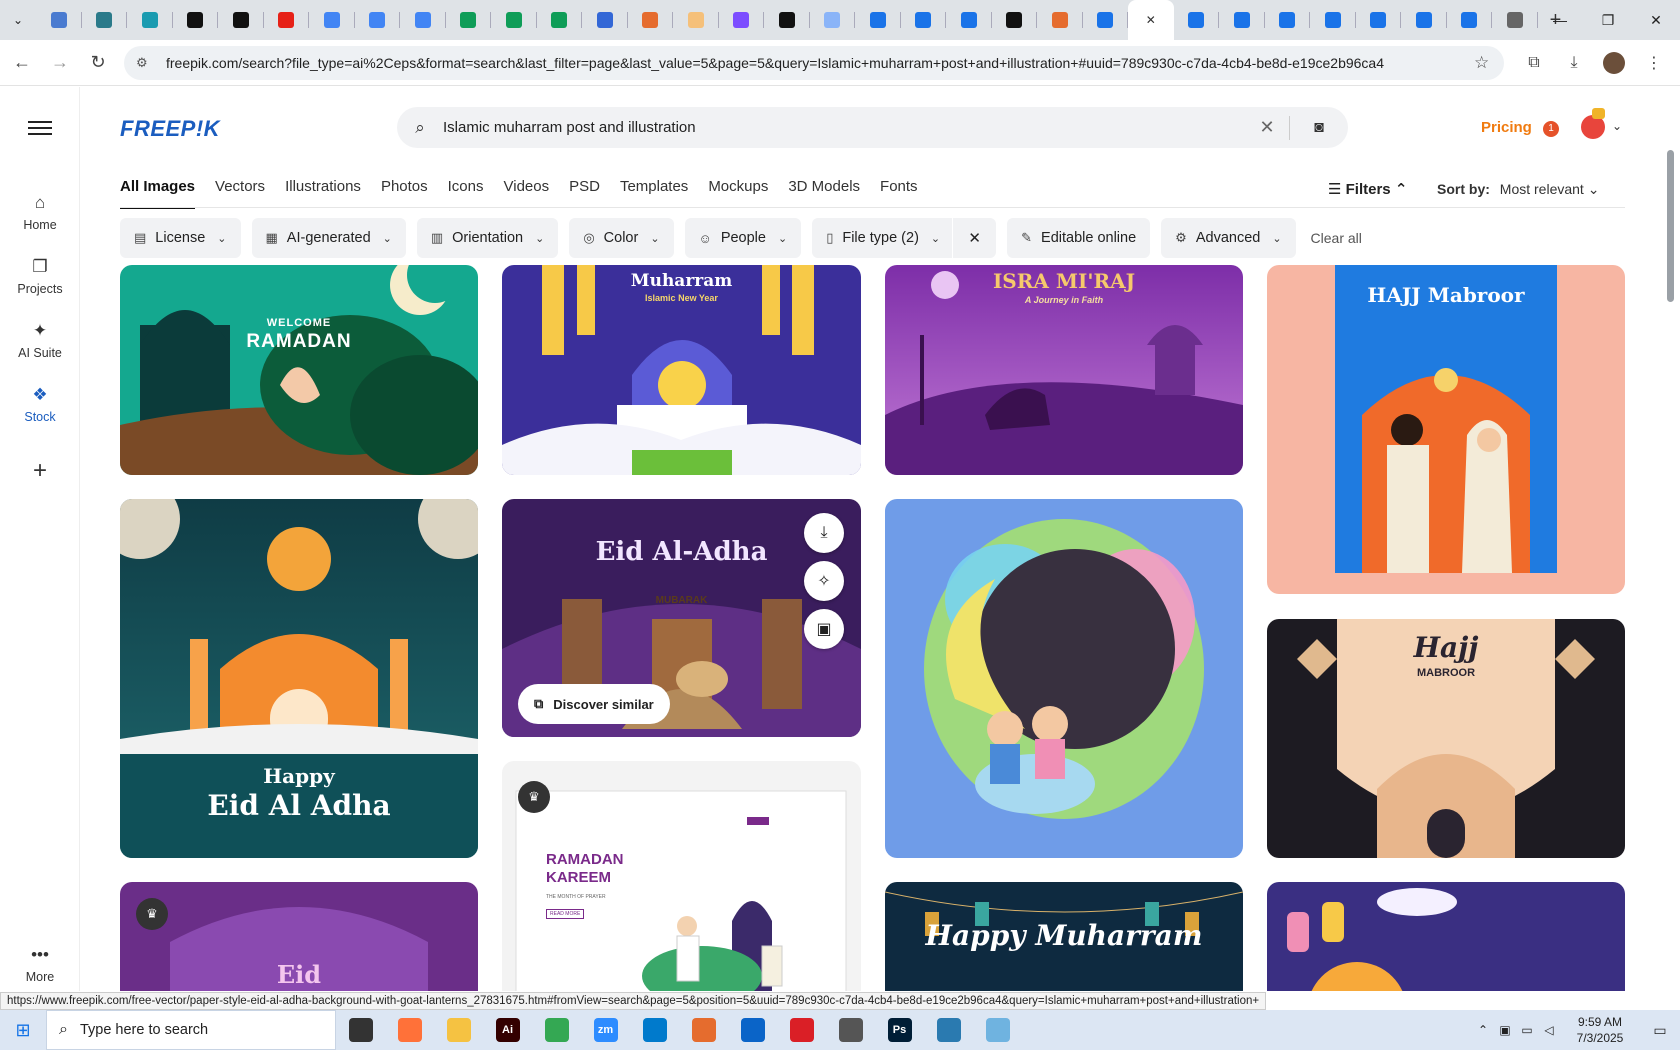  What do you see at coordinates (654, 193) in the screenshot?
I see `tab-templates: Templates` at bounding box center [654, 193].